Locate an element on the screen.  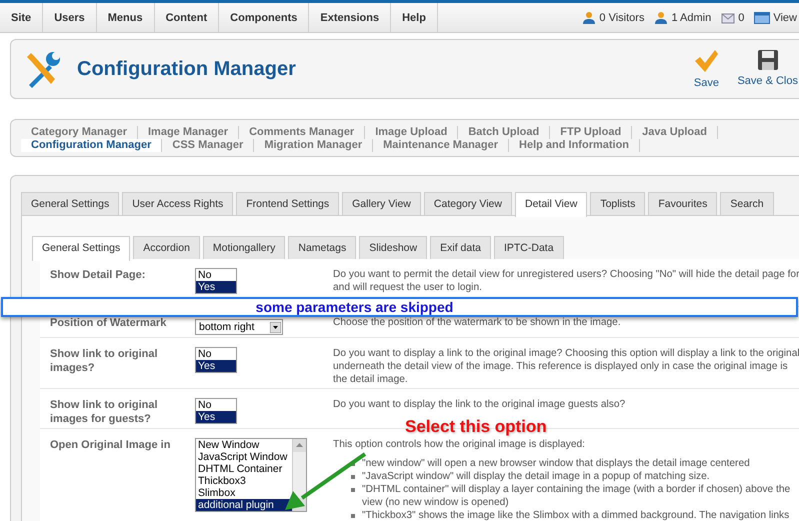
description-text: Do you want to display a link to the original image? Choosing this option will display a link to the original is located at coordinates (566, 353).